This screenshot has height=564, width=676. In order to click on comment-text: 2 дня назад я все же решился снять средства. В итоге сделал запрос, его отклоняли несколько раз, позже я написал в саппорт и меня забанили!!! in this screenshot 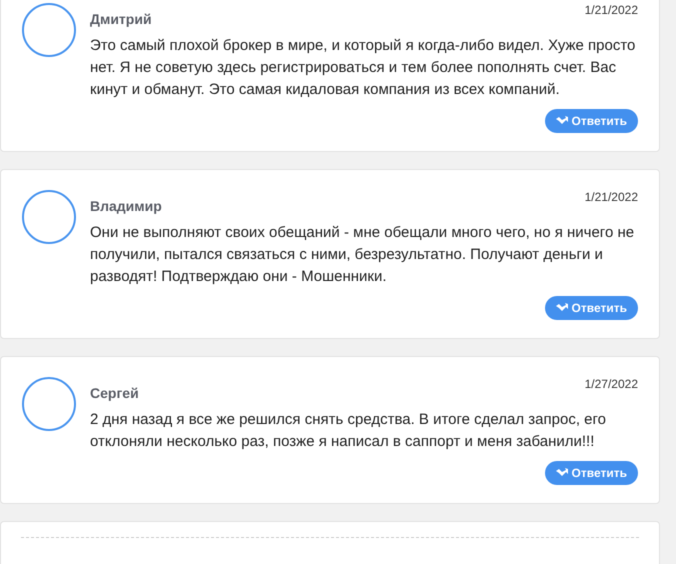, I will do `click(348, 431)`.